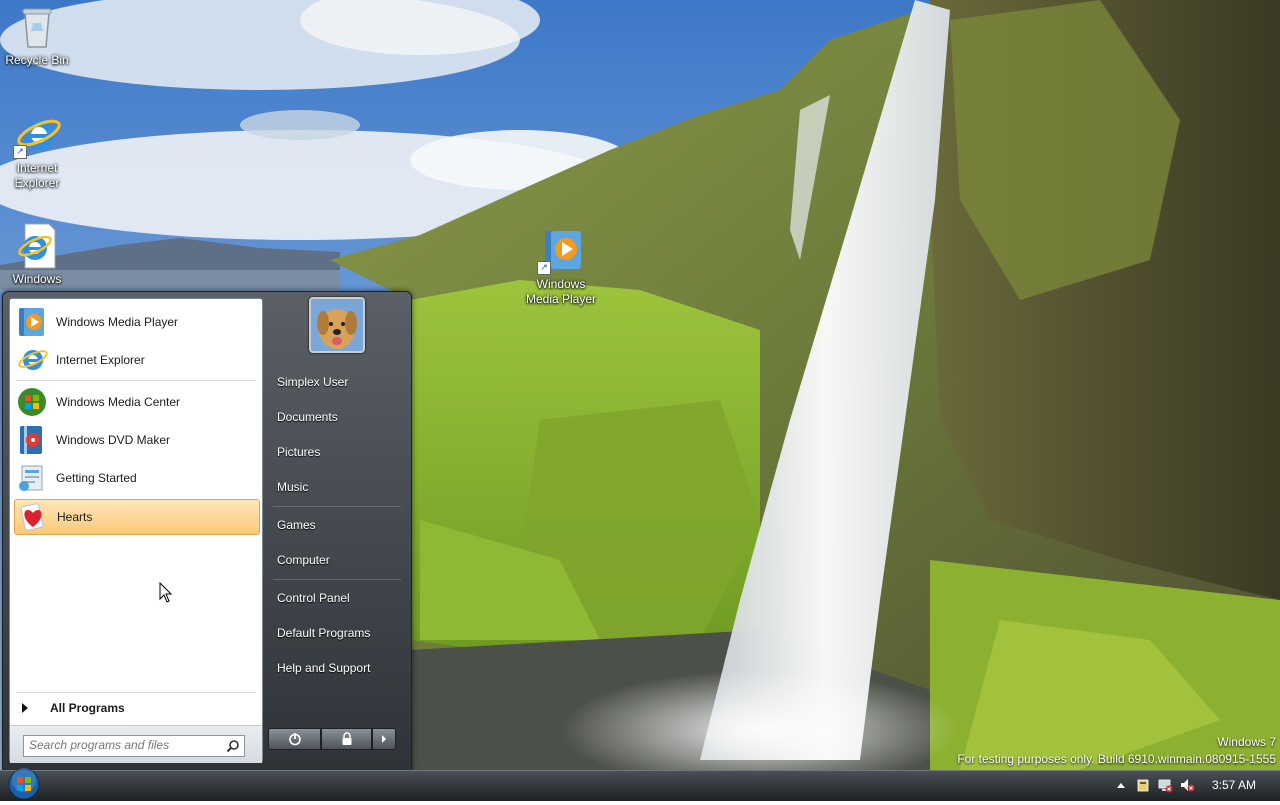 The width and height of the screenshot is (1280, 805). Describe the element at coordinates (340, 598) in the screenshot. I see `menu-item-control-panel: Control Panel` at that location.